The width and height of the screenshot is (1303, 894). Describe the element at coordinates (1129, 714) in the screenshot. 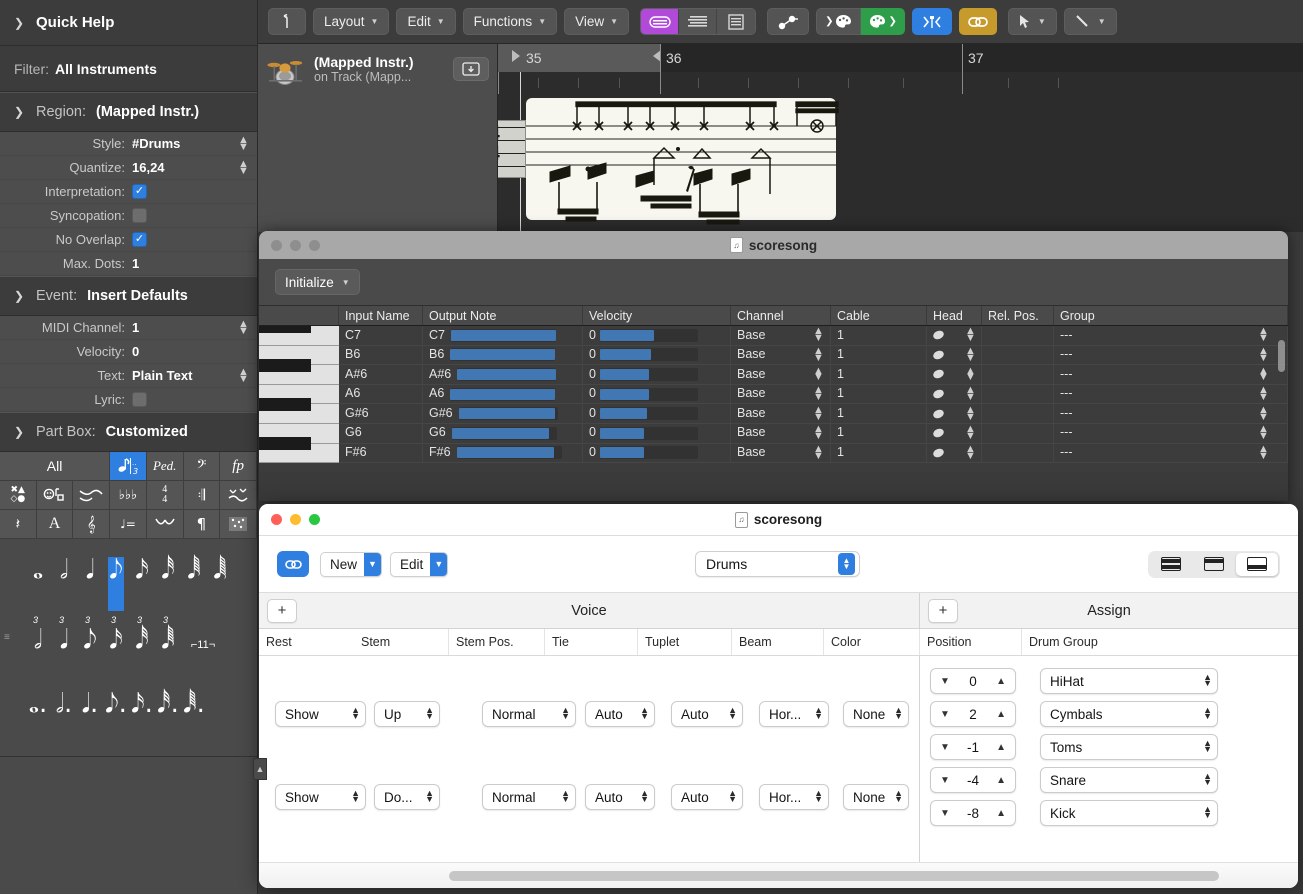

I see `assign-drum-group-popup: Cymbals ▲ ▼` at that location.